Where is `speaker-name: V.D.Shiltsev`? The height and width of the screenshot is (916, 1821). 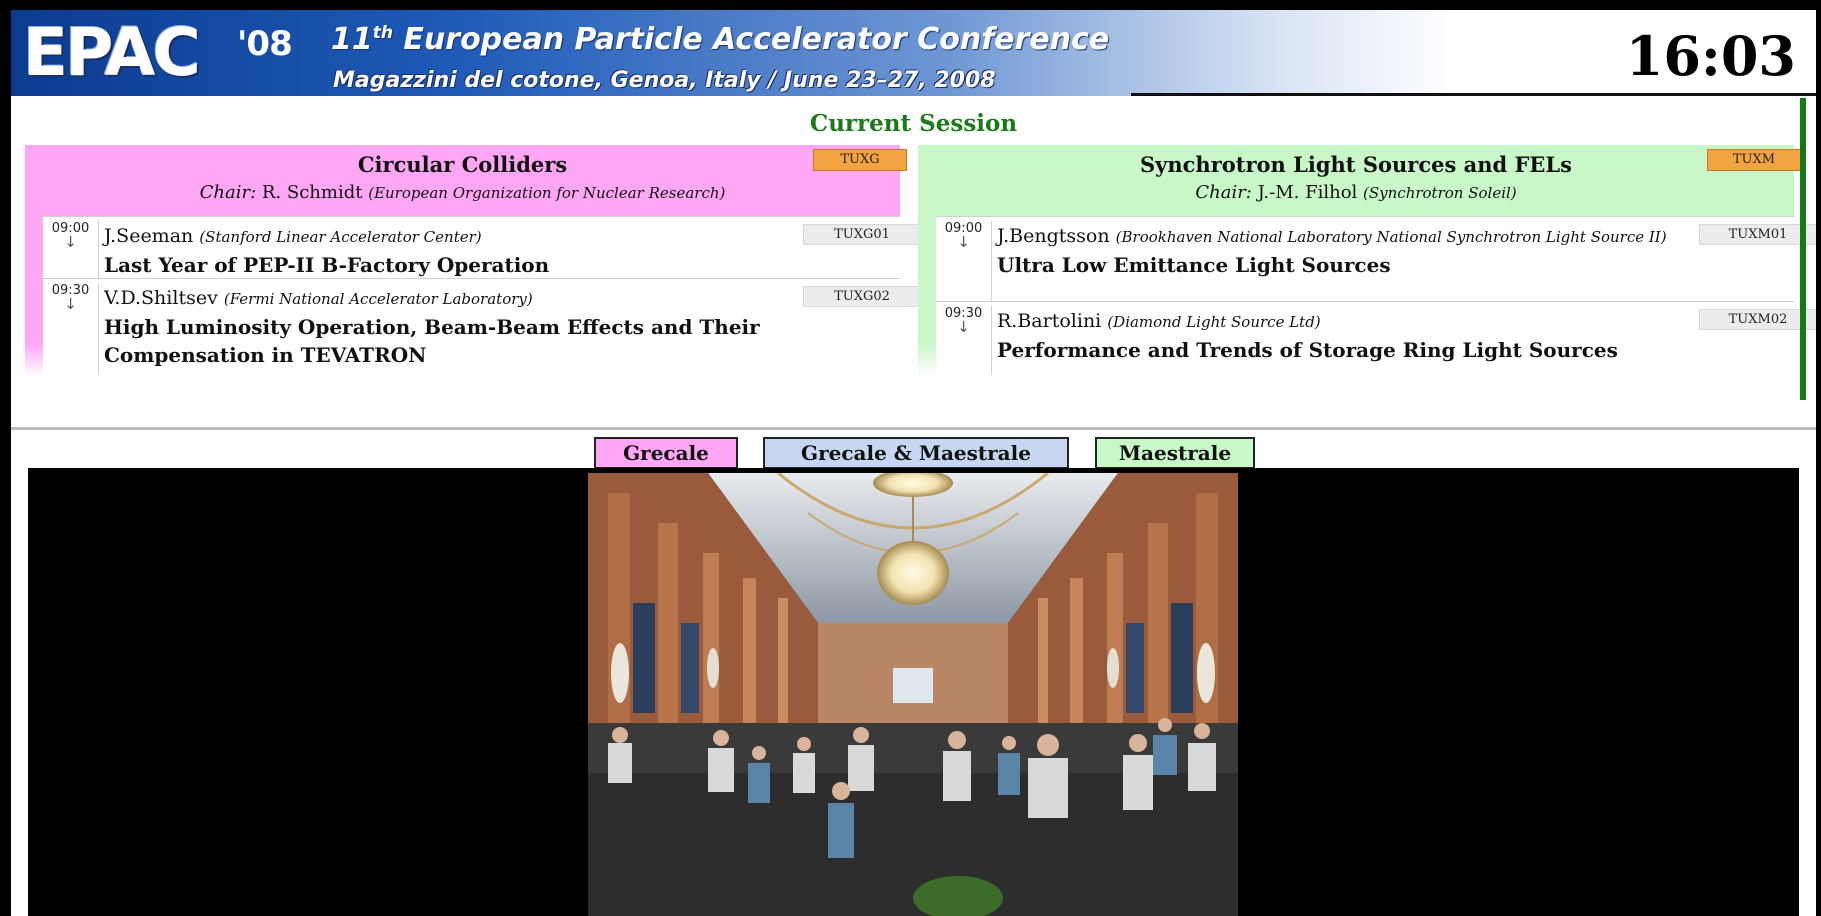
speaker-name: V.D.Shiltsev is located at coordinates (161, 298).